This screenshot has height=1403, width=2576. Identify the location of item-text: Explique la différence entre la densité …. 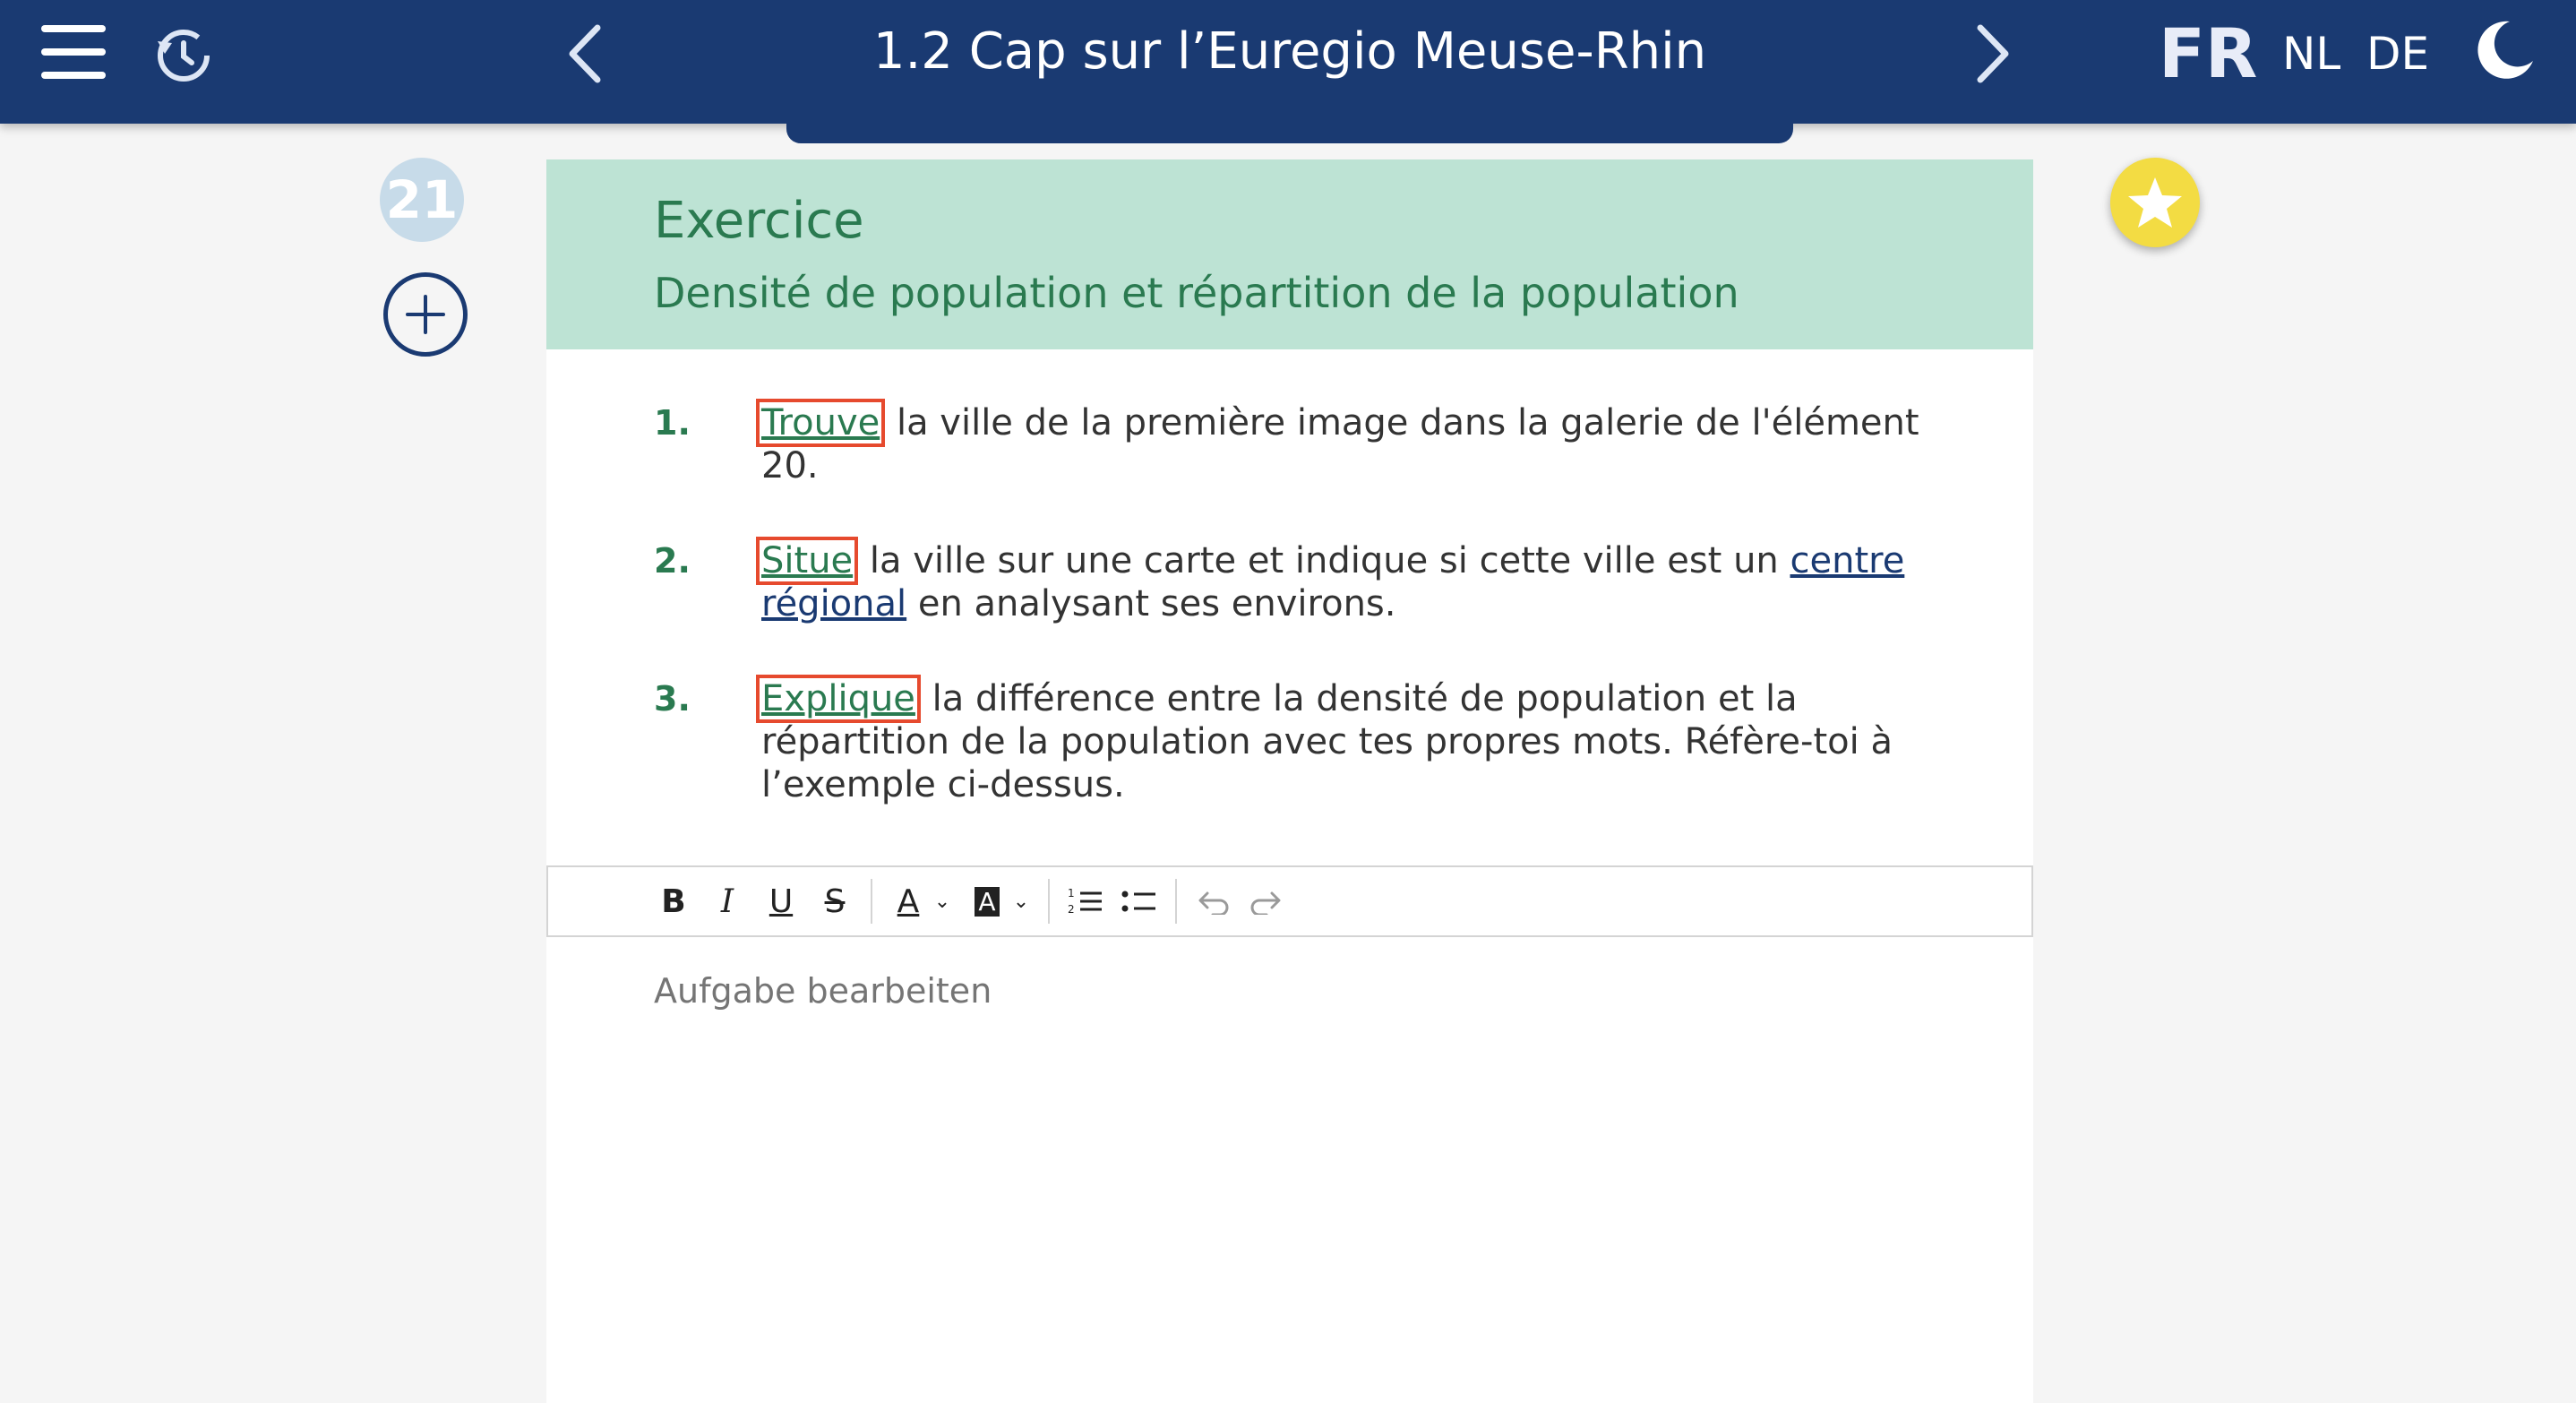
(1341, 740).